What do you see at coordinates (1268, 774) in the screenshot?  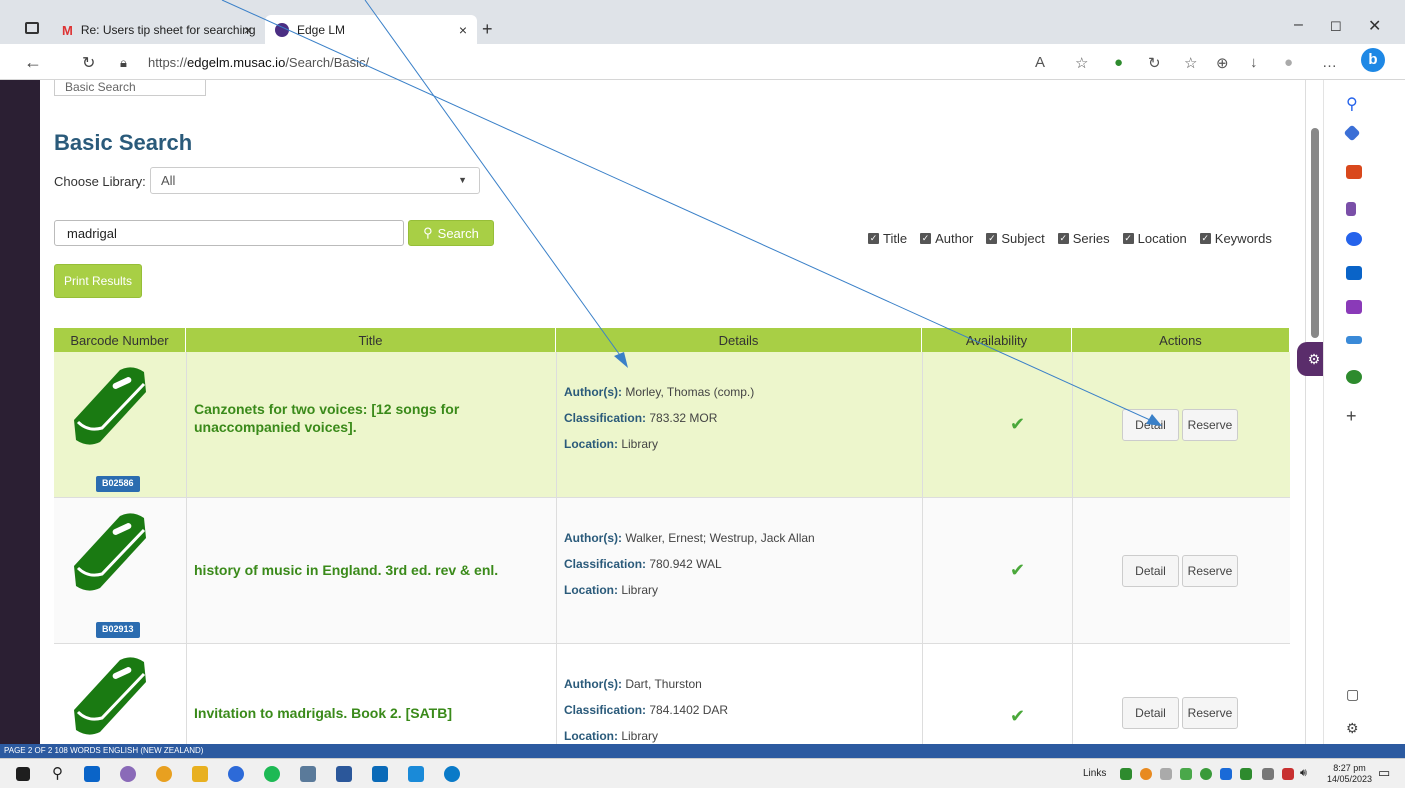 I see `network-icon` at bounding box center [1268, 774].